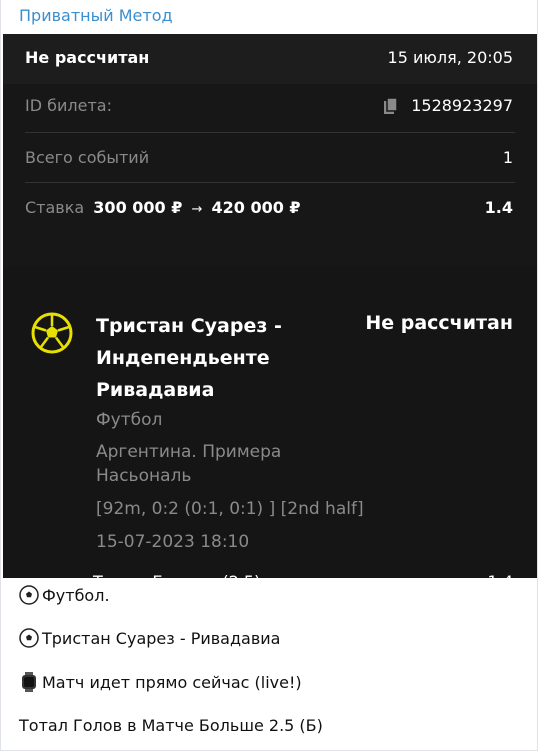  What do you see at coordinates (439, 323) in the screenshot?
I see `match-status: Не рассчитан` at bounding box center [439, 323].